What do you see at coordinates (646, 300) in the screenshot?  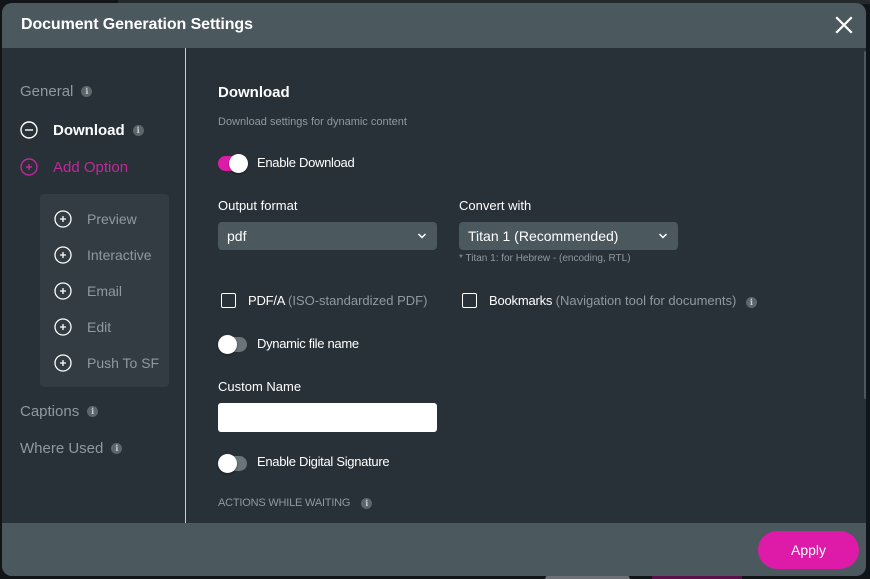 I see `bookmarks-sublabel: (Navigation tool for documents)` at bounding box center [646, 300].